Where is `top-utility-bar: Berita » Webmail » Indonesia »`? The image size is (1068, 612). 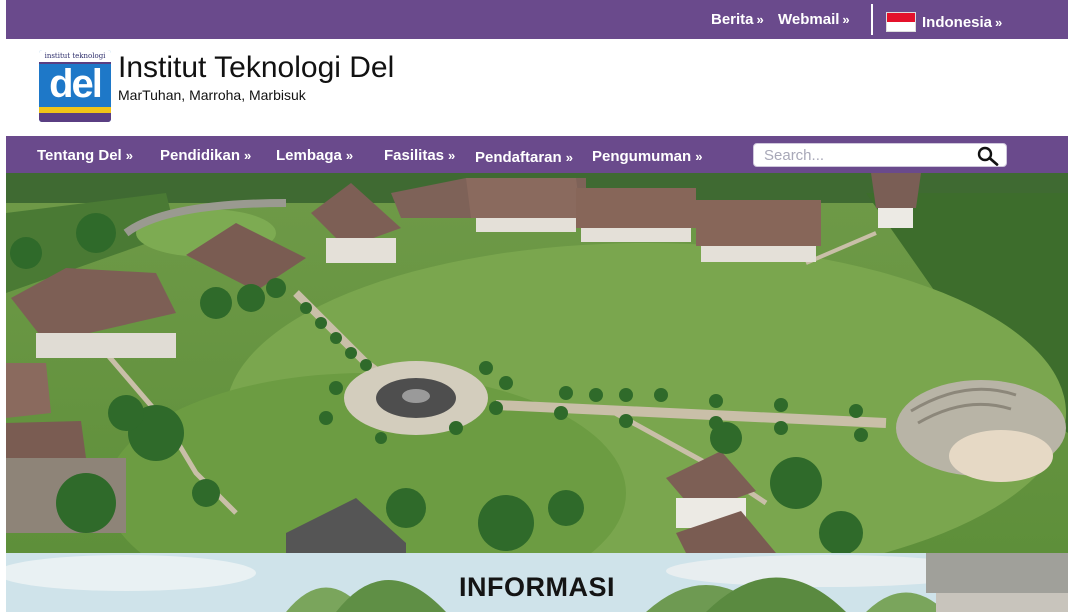 top-utility-bar: Berita » Webmail » Indonesia » is located at coordinates (537, 19).